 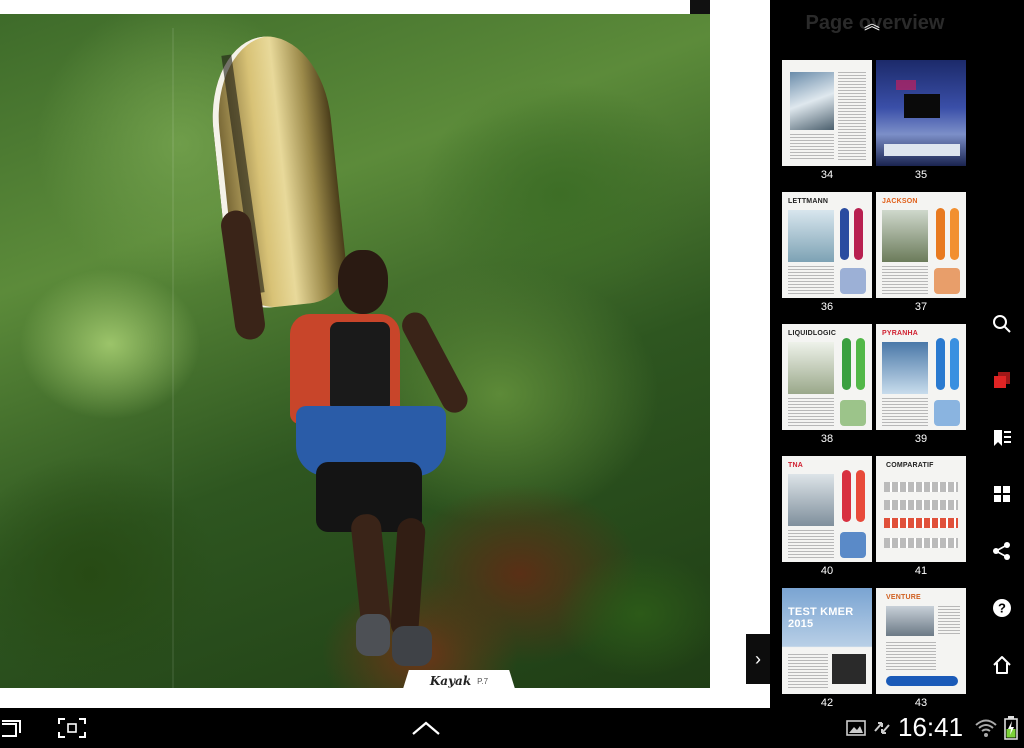 I want to click on folio-brand: Kayak, so click(x=450, y=681).